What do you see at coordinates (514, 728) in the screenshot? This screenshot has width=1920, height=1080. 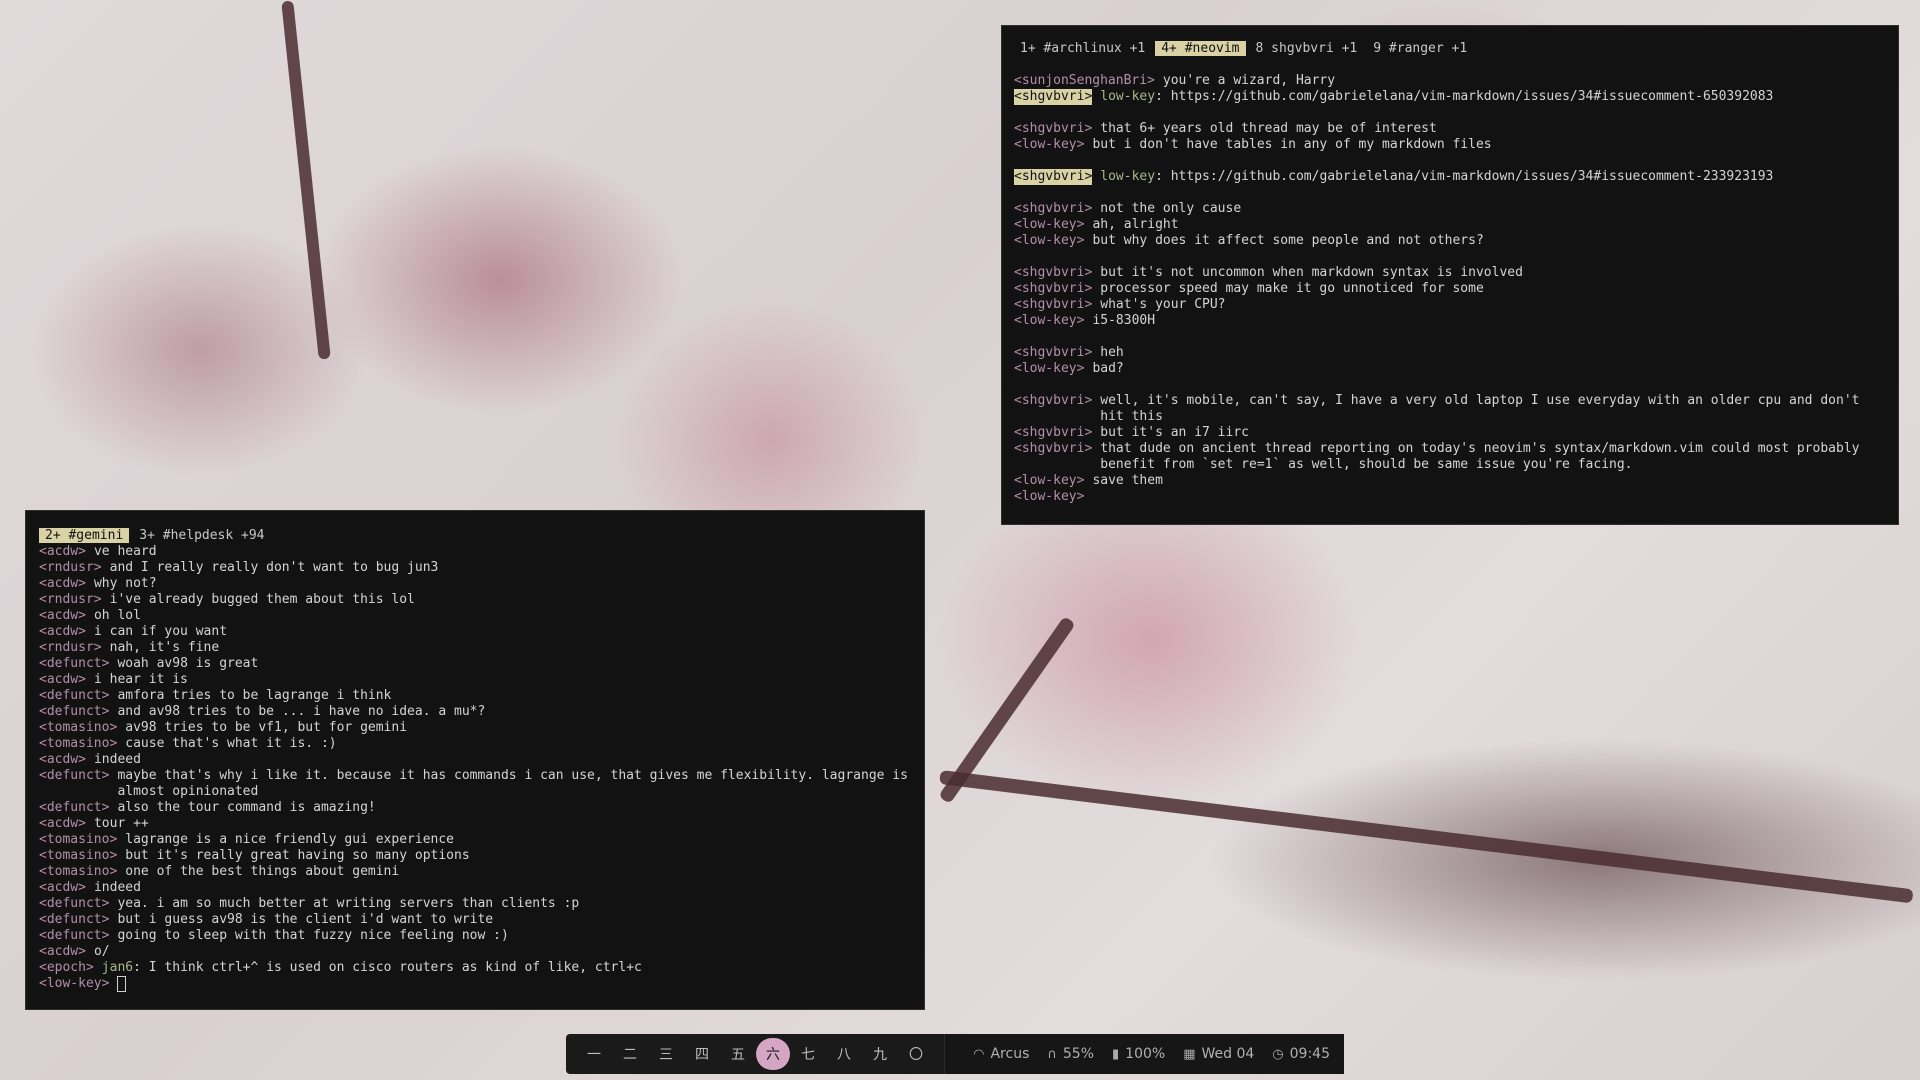 I see `message-body: av98 tries to be vf1, but for gemini` at bounding box center [514, 728].